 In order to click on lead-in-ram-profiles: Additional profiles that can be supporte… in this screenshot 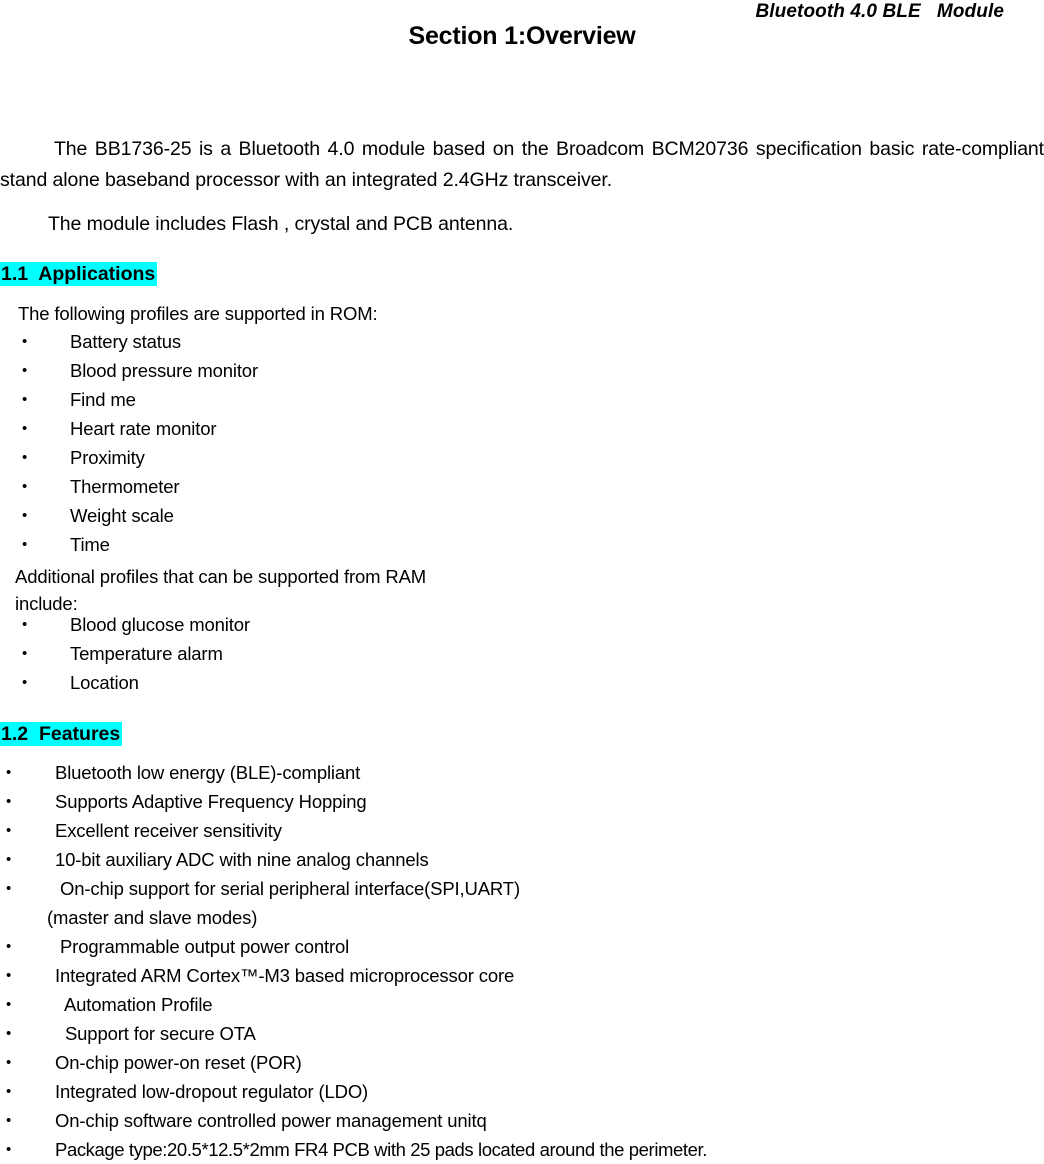, I will do `click(221, 590)`.